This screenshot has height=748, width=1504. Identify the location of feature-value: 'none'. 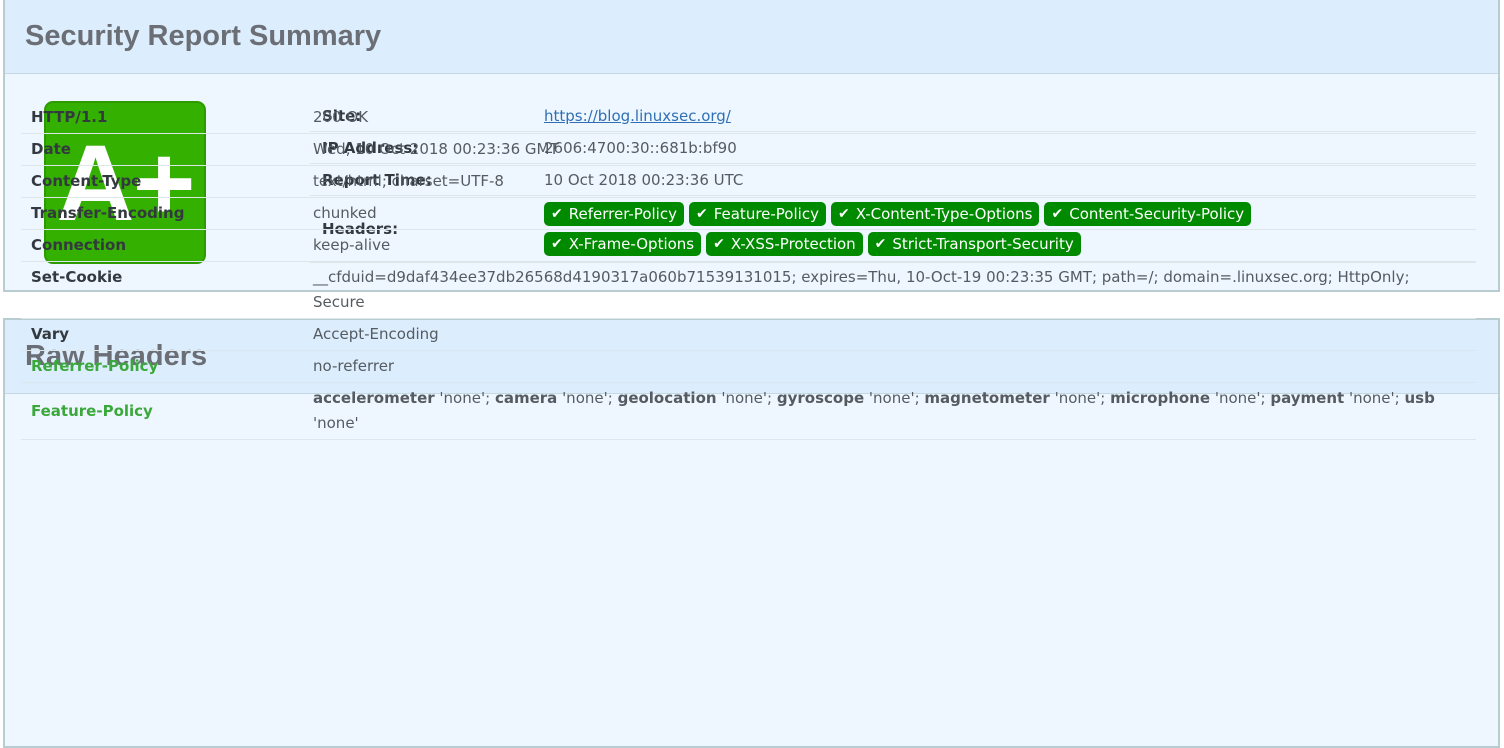
(336, 423).